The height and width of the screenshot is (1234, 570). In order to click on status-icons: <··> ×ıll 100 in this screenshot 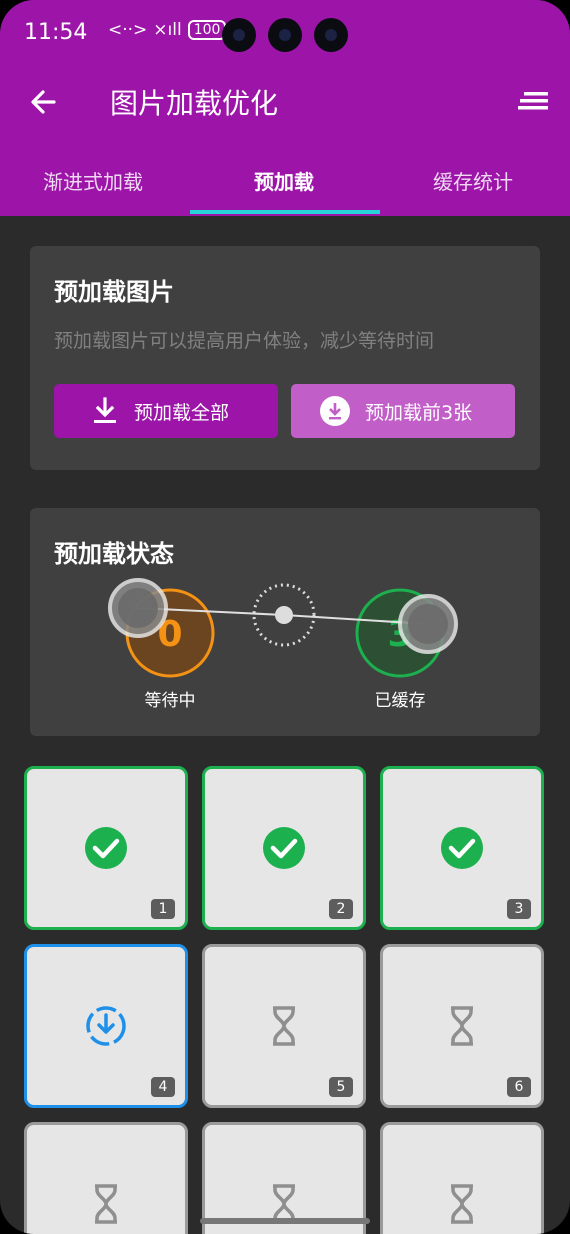, I will do `click(167, 30)`.